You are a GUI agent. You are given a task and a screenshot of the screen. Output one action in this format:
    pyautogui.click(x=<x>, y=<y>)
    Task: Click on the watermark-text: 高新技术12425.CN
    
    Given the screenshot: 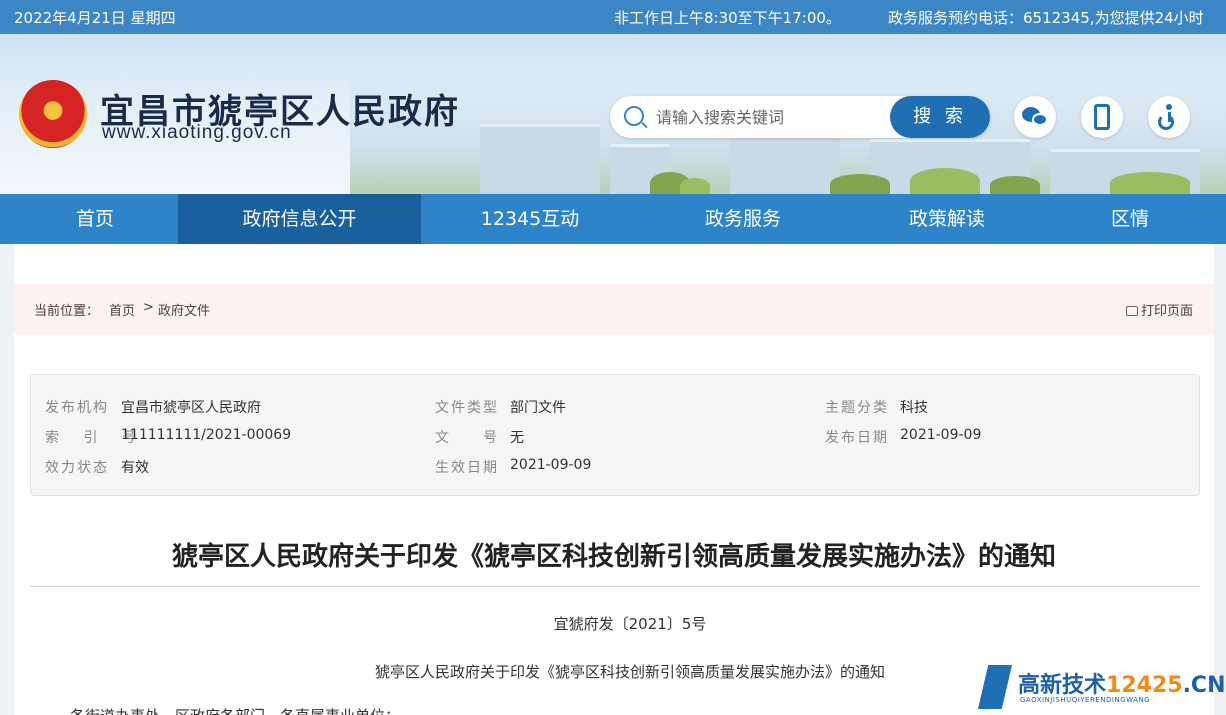 What is the action you would take?
    pyautogui.click(x=1121, y=683)
    